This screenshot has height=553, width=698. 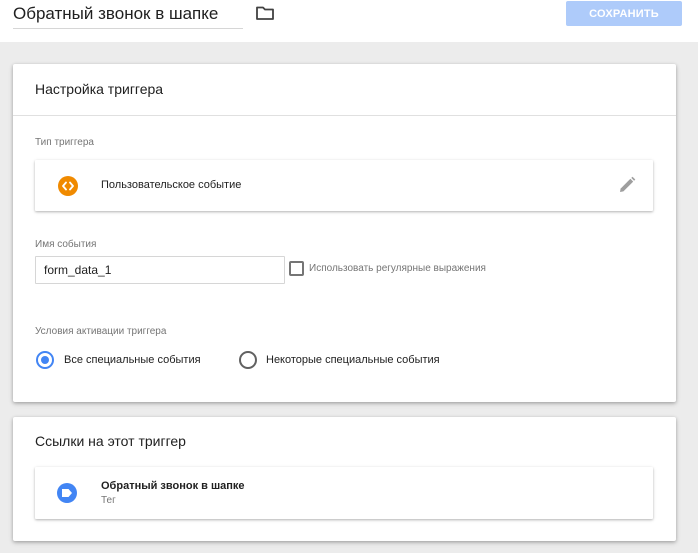 I want to click on radio-some-custom-events-label: Некоторые специальные события, so click(x=353, y=360).